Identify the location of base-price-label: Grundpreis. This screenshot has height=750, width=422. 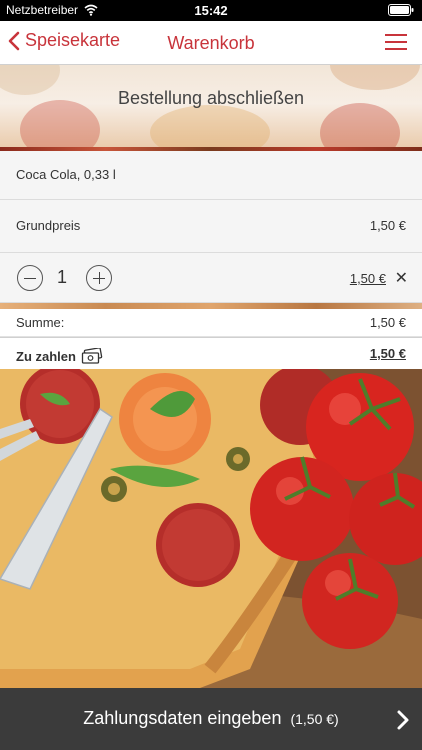
(48, 225).